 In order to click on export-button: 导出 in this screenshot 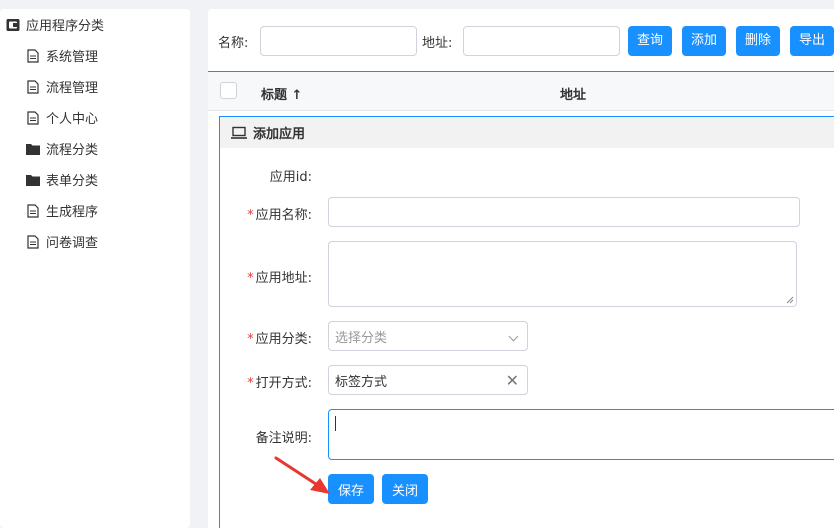, I will do `click(812, 41)`.